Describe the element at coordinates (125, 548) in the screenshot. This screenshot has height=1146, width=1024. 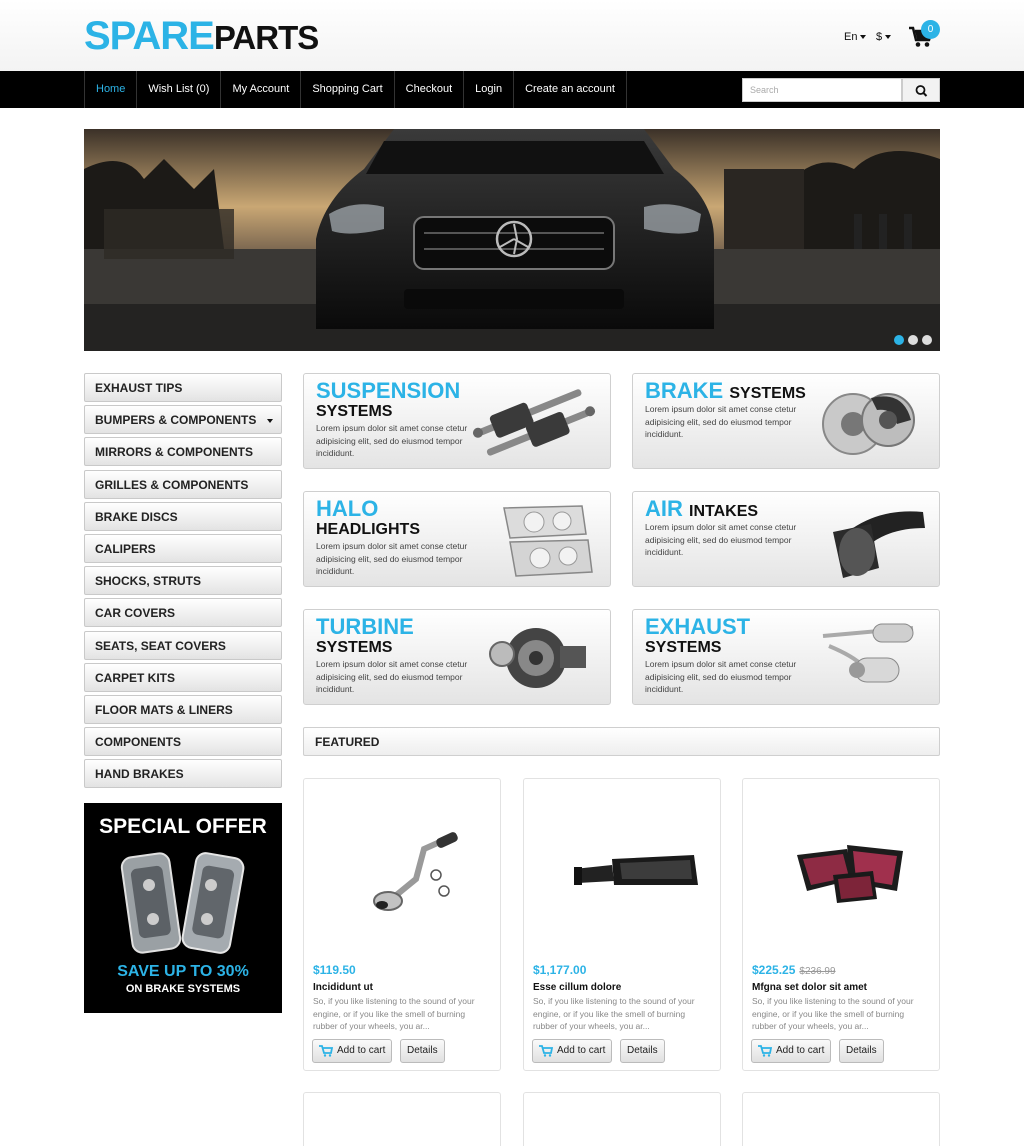
I see `category-label: CALIPERS` at that location.